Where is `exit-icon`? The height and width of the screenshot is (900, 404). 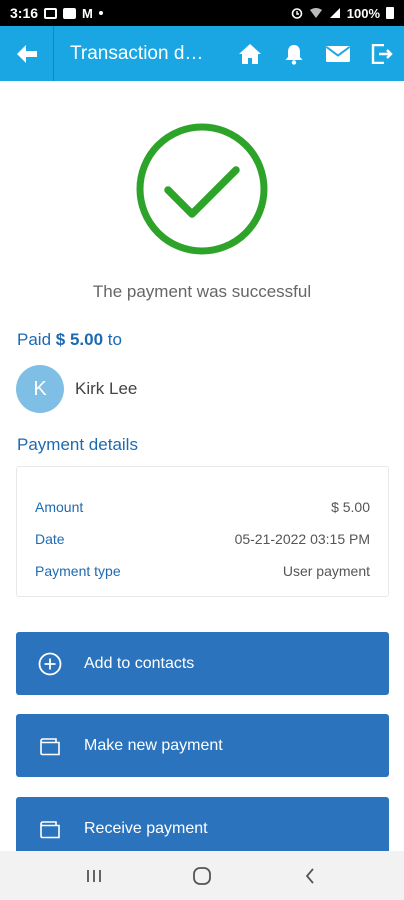
exit-icon is located at coordinates (382, 53).